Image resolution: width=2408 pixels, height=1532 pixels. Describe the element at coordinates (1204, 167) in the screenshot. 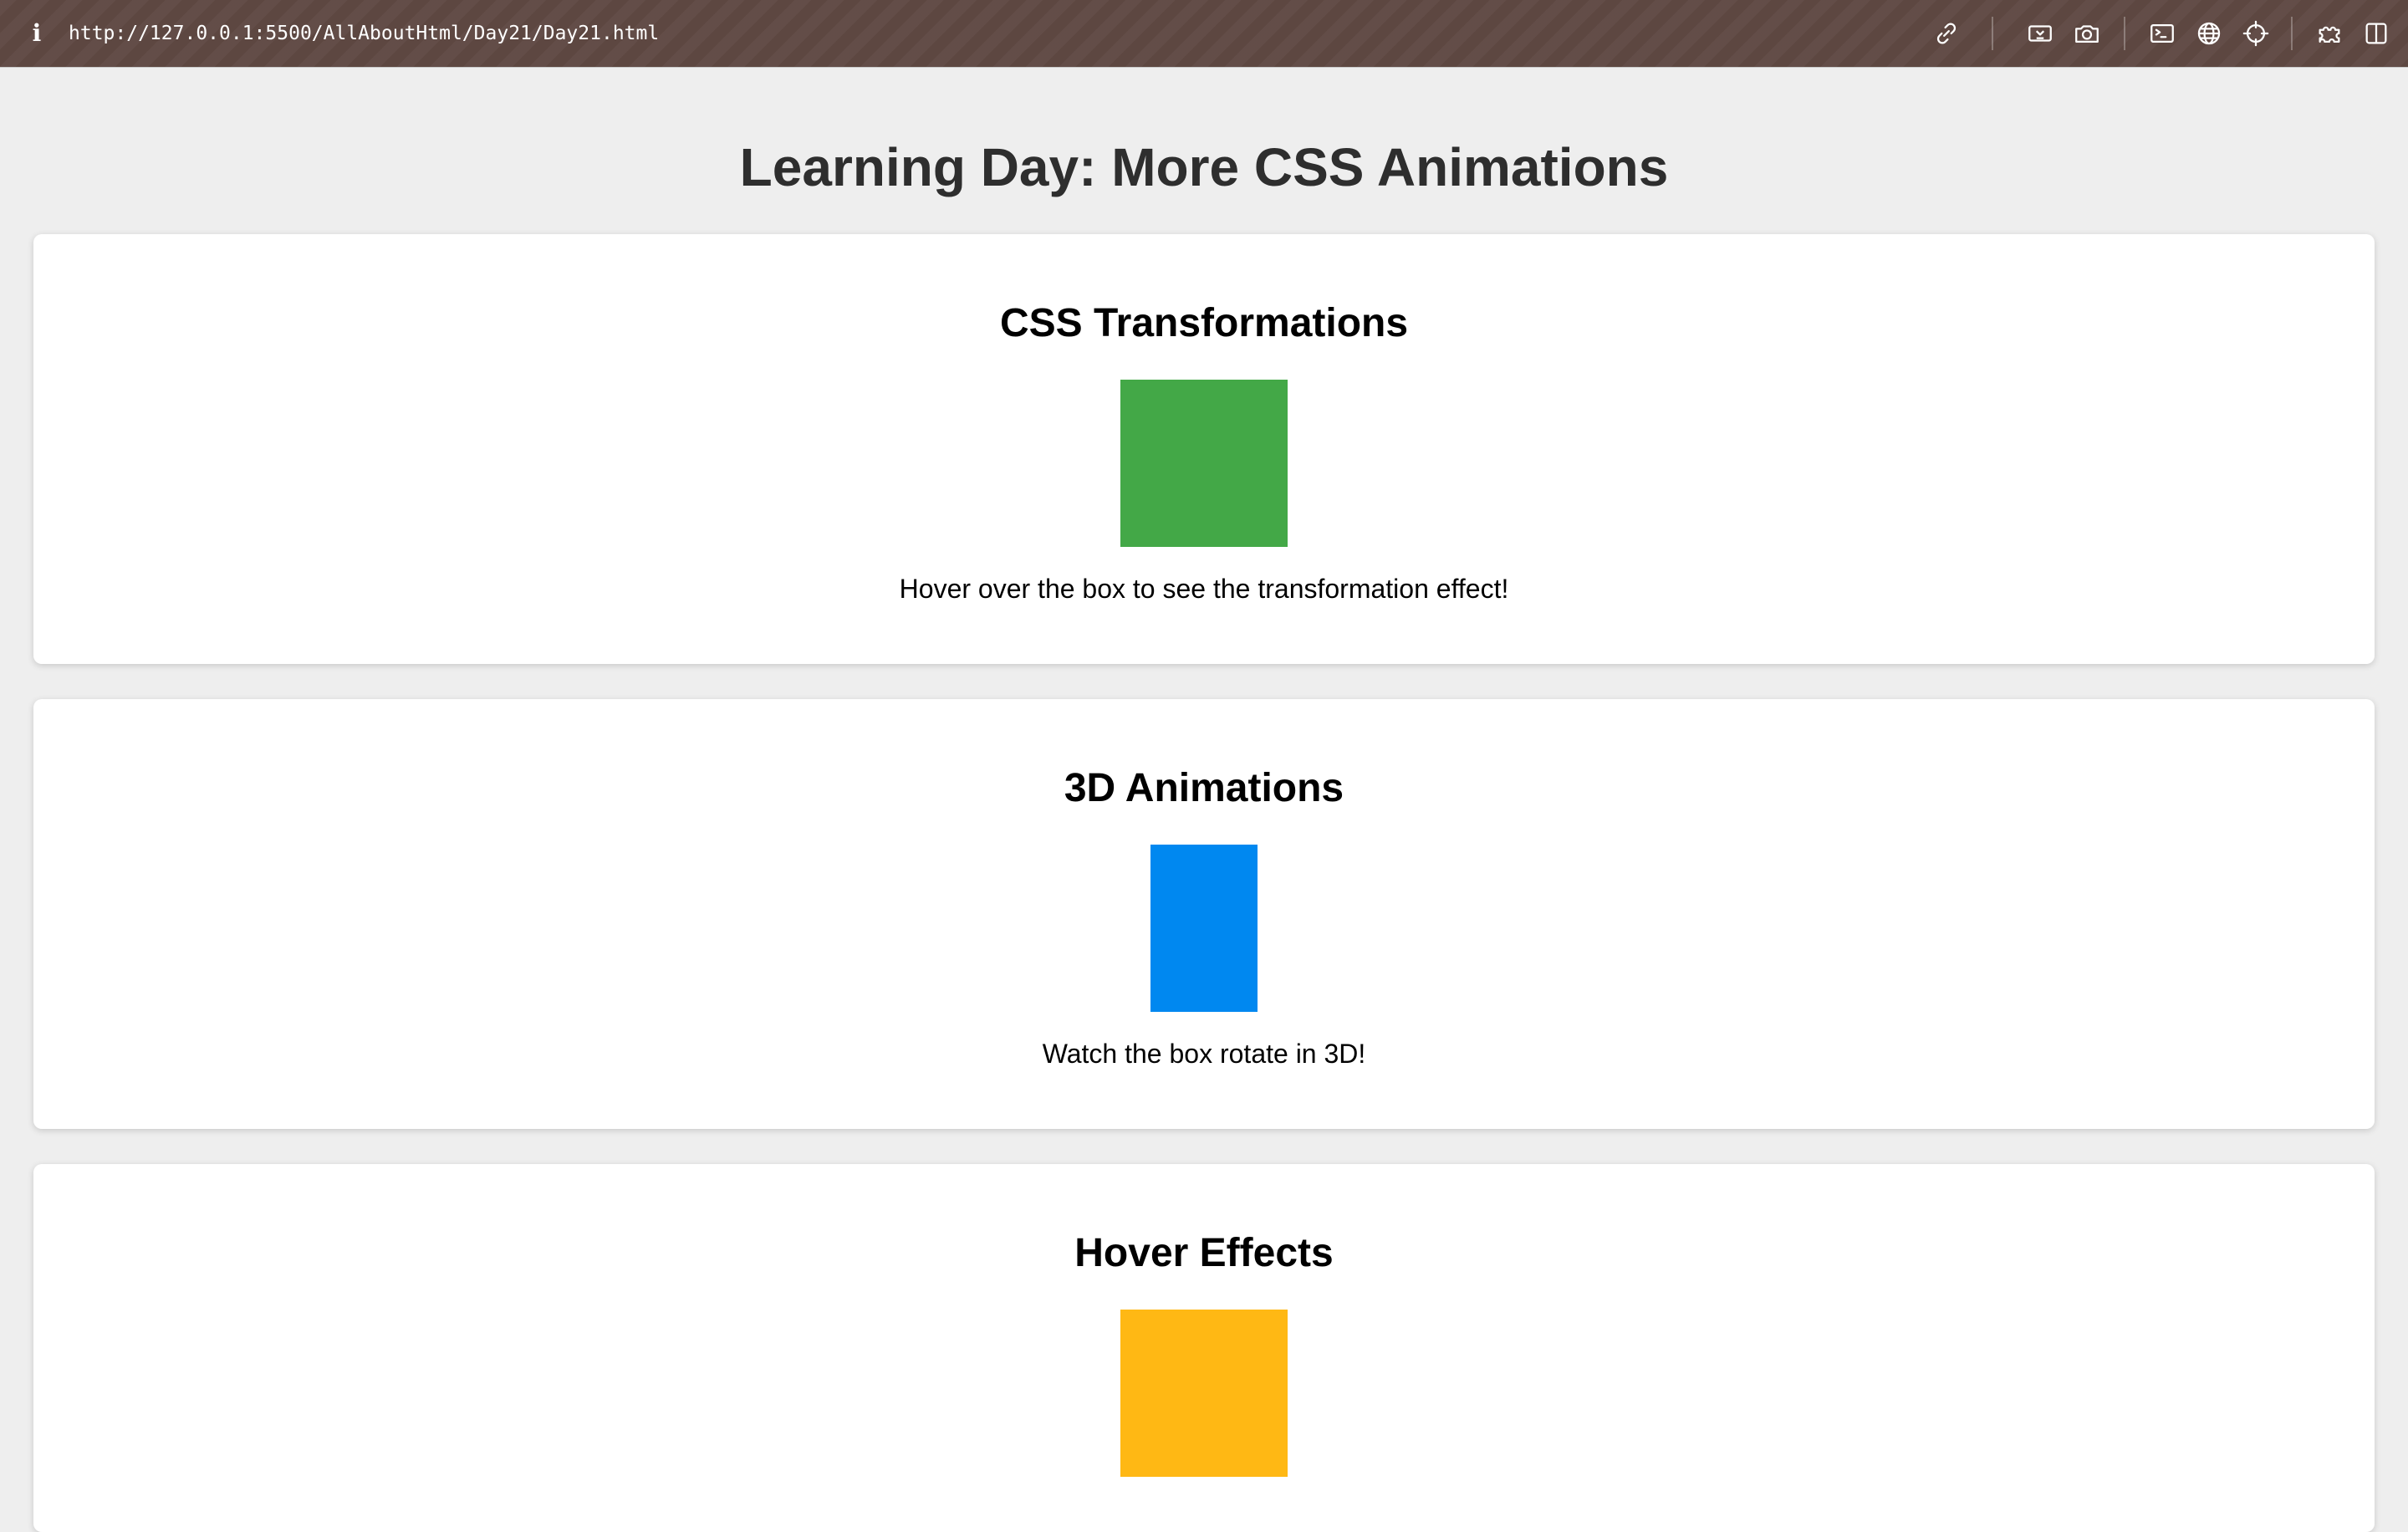

I see `page-title: Learning Day: More CSS Animations` at that location.